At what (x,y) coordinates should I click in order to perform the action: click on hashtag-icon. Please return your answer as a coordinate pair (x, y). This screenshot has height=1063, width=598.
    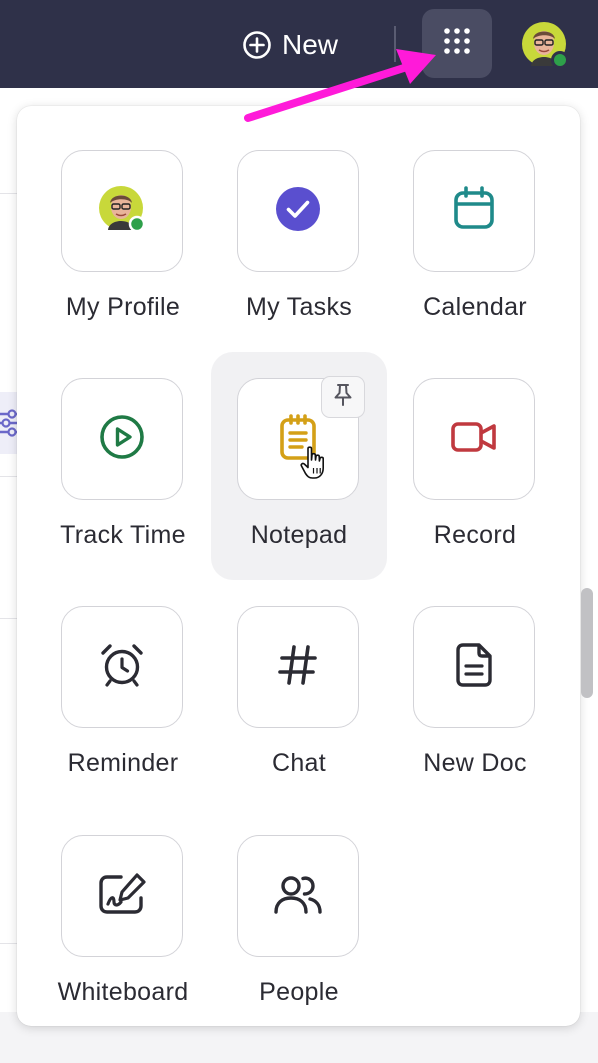
    Looking at the image, I should click on (298, 667).